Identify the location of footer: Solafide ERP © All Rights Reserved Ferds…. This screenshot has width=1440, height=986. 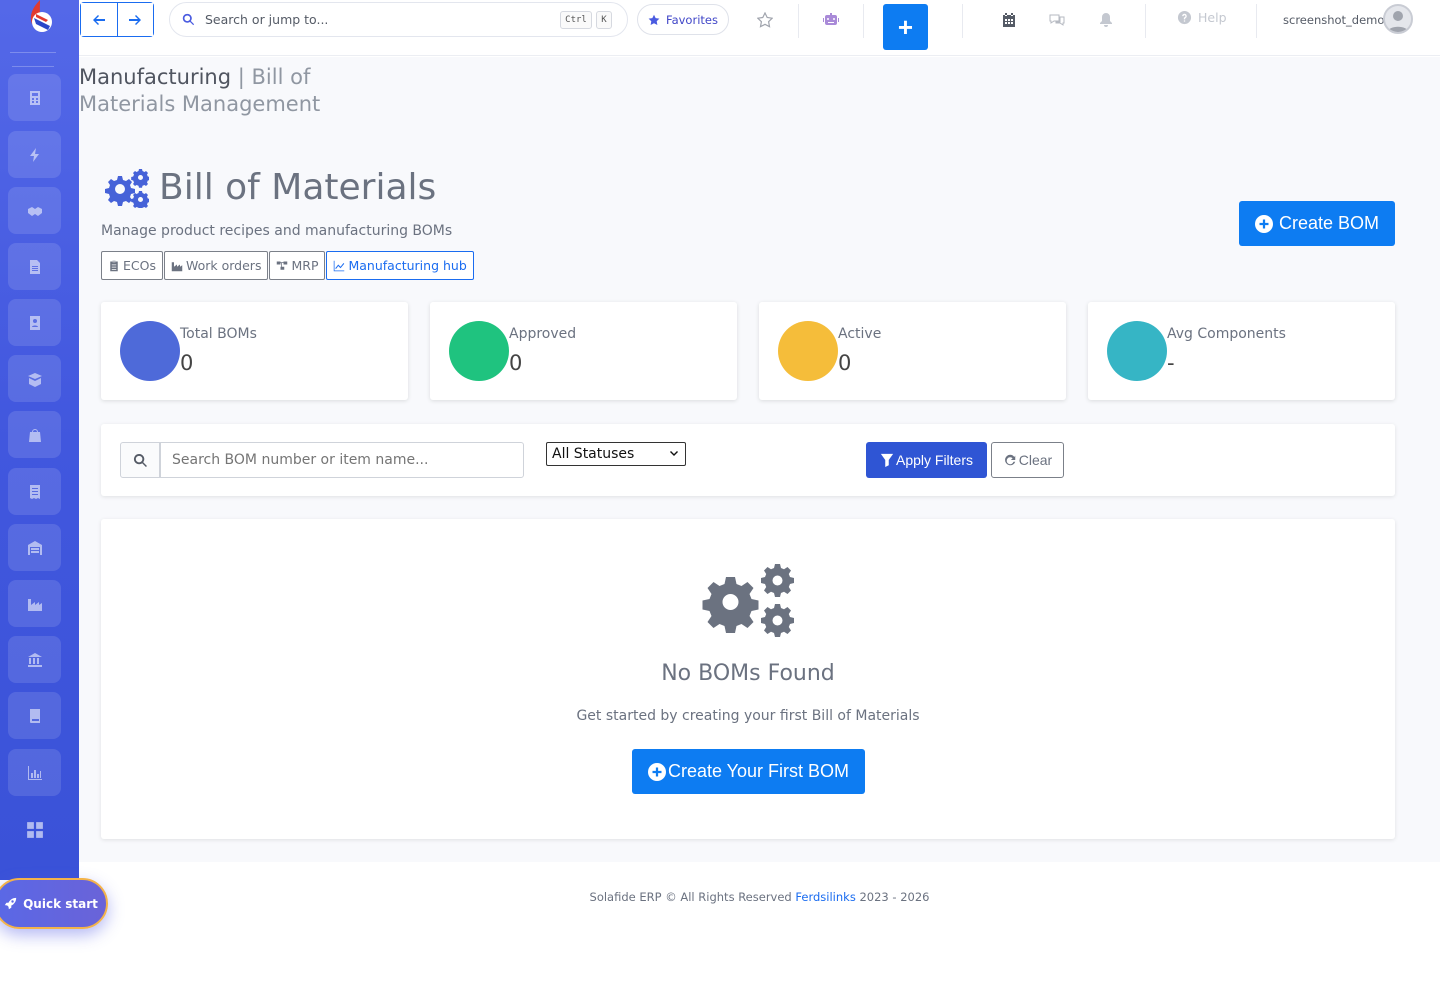
(759, 897).